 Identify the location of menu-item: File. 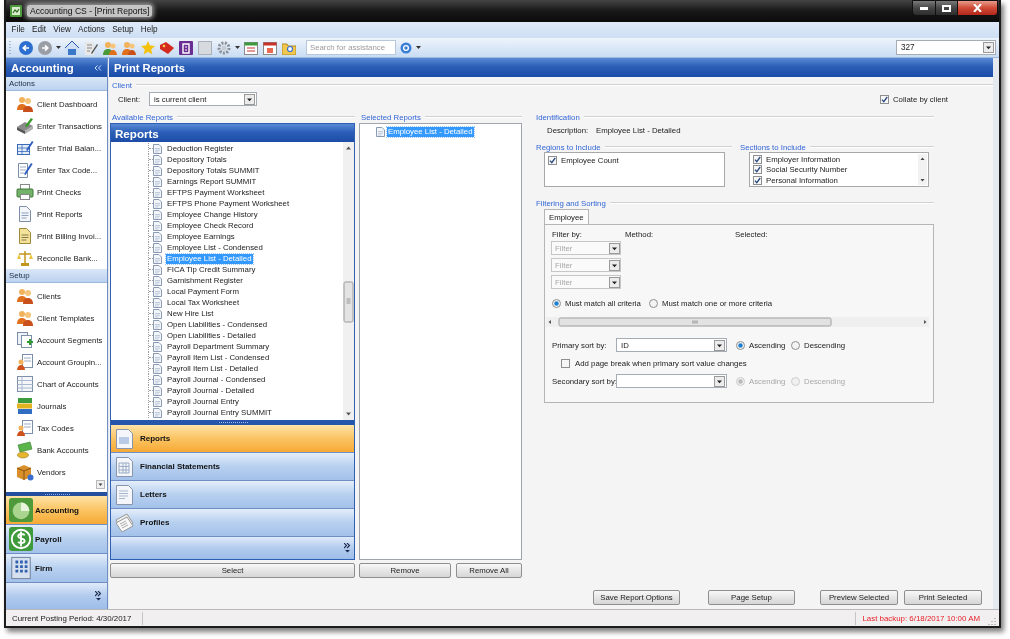
(18, 30).